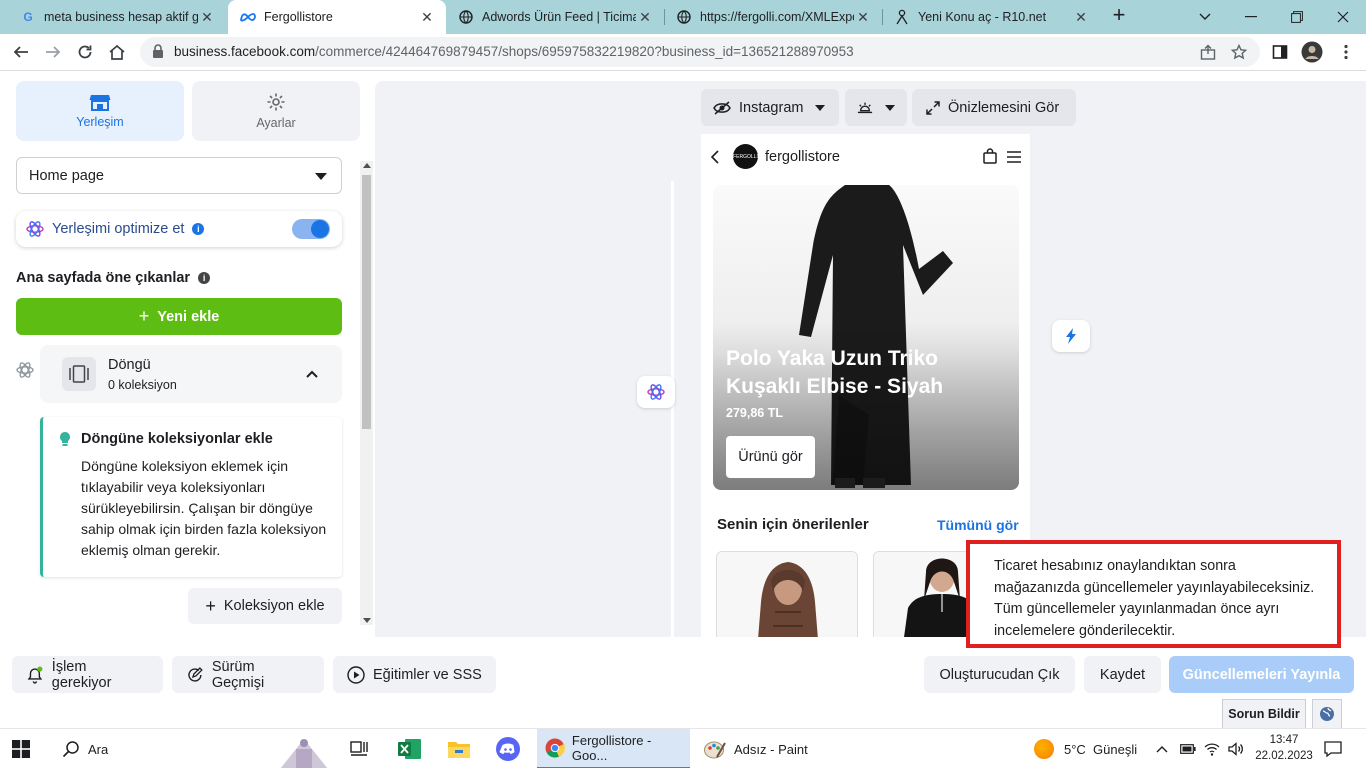 The width and height of the screenshot is (1366, 768). What do you see at coordinates (24, 748) in the screenshot?
I see `windows-start-icon` at bounding box center [24, 748].